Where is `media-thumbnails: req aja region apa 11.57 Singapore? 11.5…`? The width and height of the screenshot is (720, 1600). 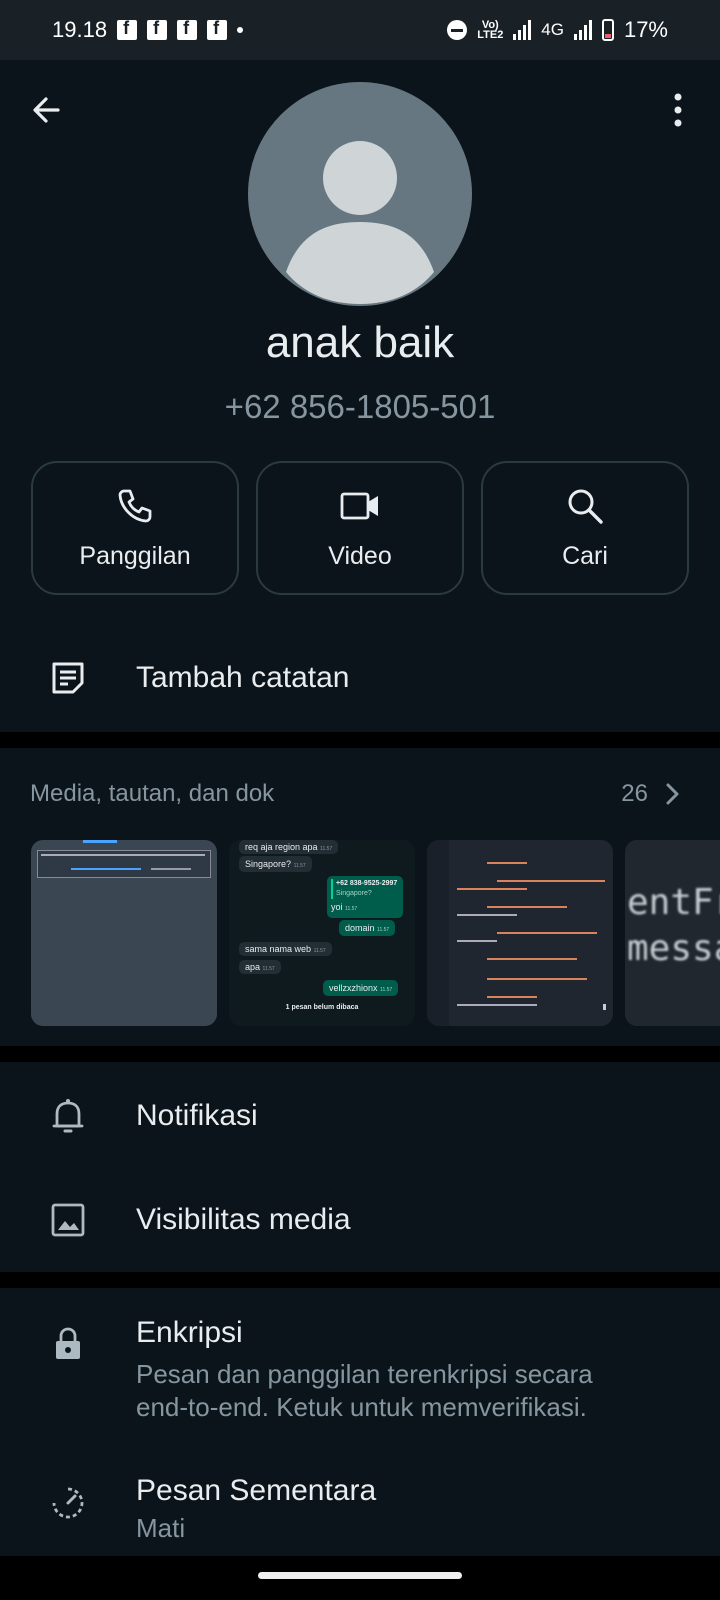
media-thumbnails: req aja region apa 11.57 Singapore? 11.5… is located at coordinates (375, 933).